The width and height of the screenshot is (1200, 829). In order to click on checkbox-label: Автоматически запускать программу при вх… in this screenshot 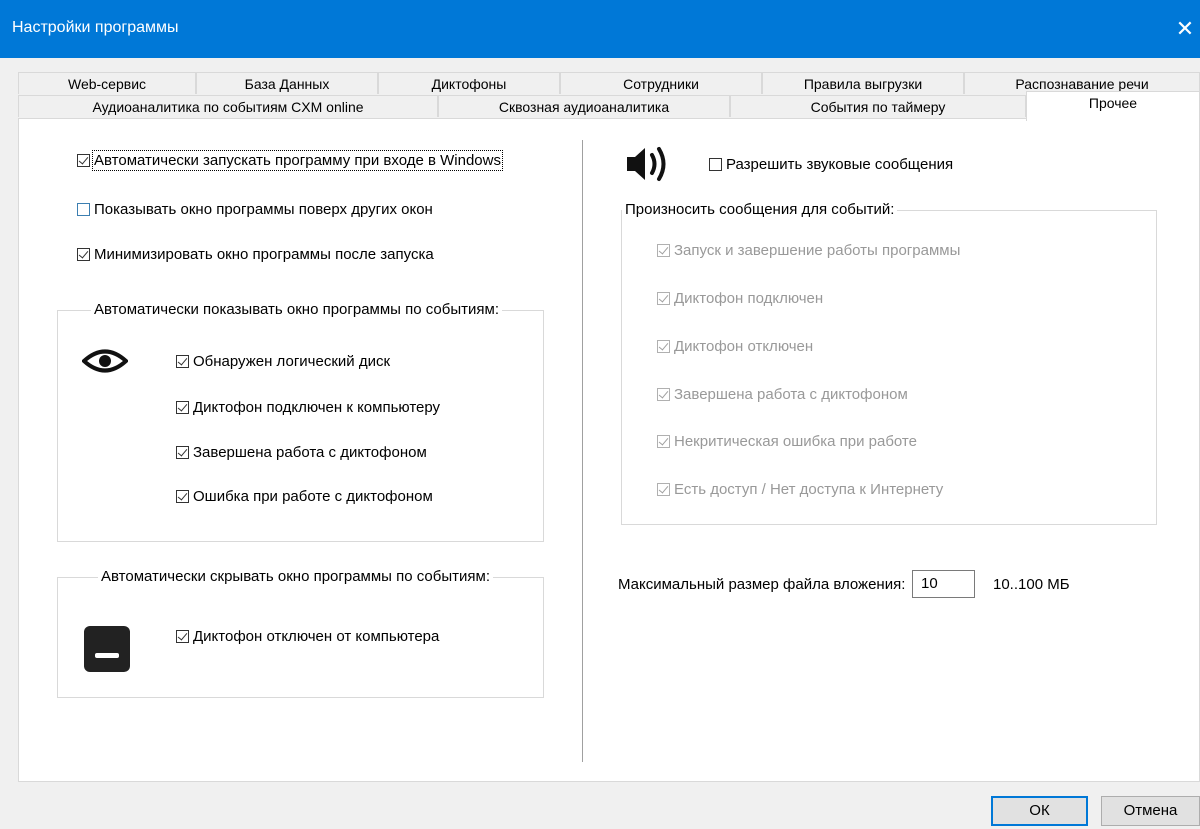, I will do `click(297, 160)`.